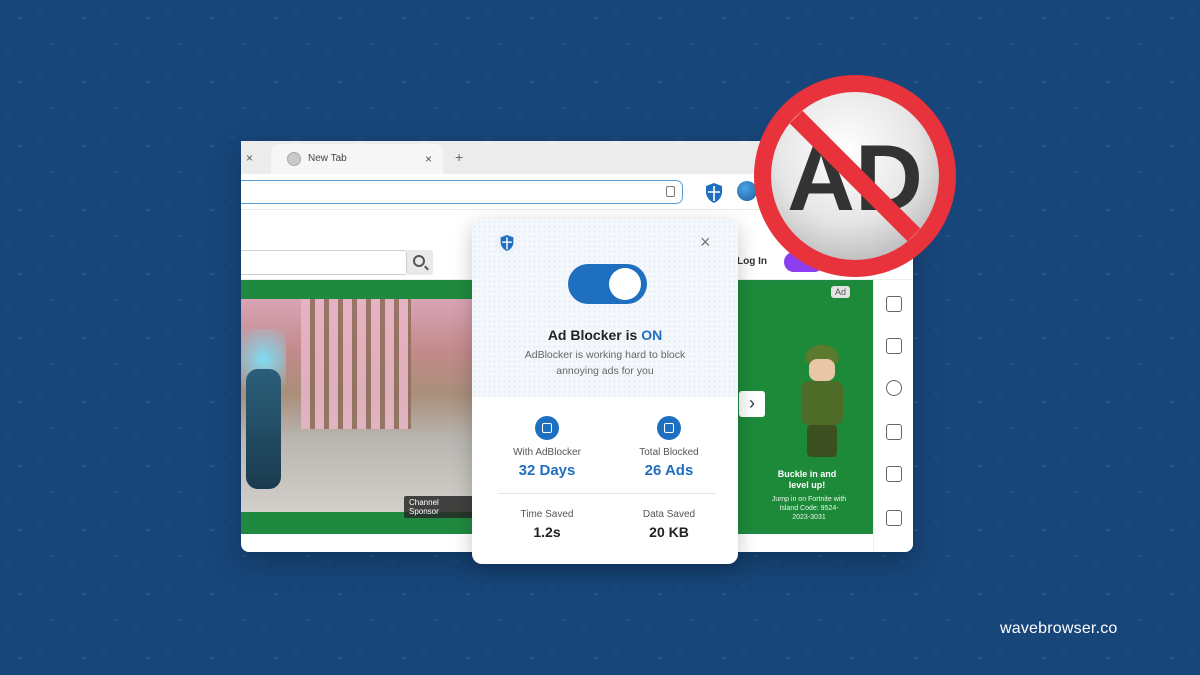  Describe the element at coordinates (669, 532) in the screenshot. I see `stat-value-data: 20 KB` at that location.